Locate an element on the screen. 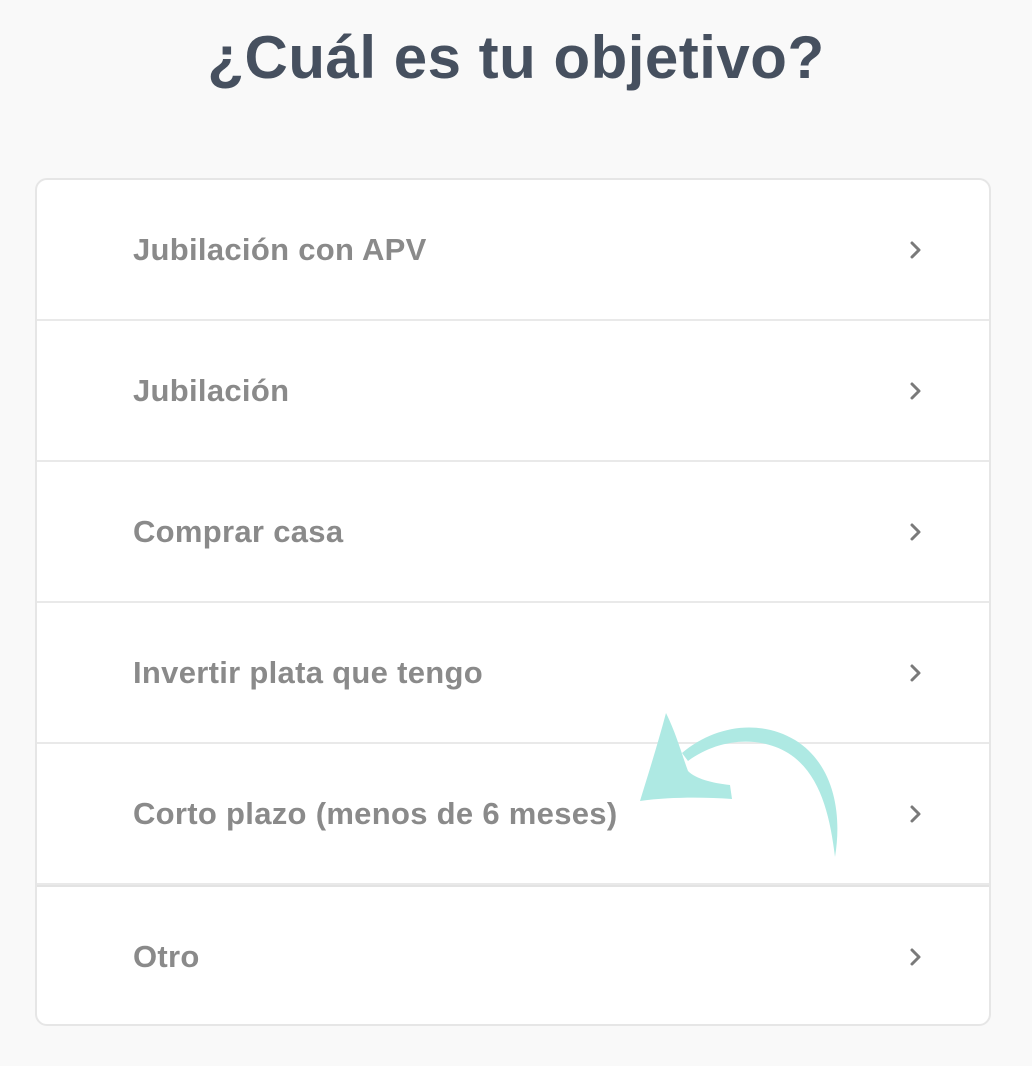 The width and height of the screenshot is (1032, 1066). option-label: Jubilación con APV is located at coordinates (280, 249).